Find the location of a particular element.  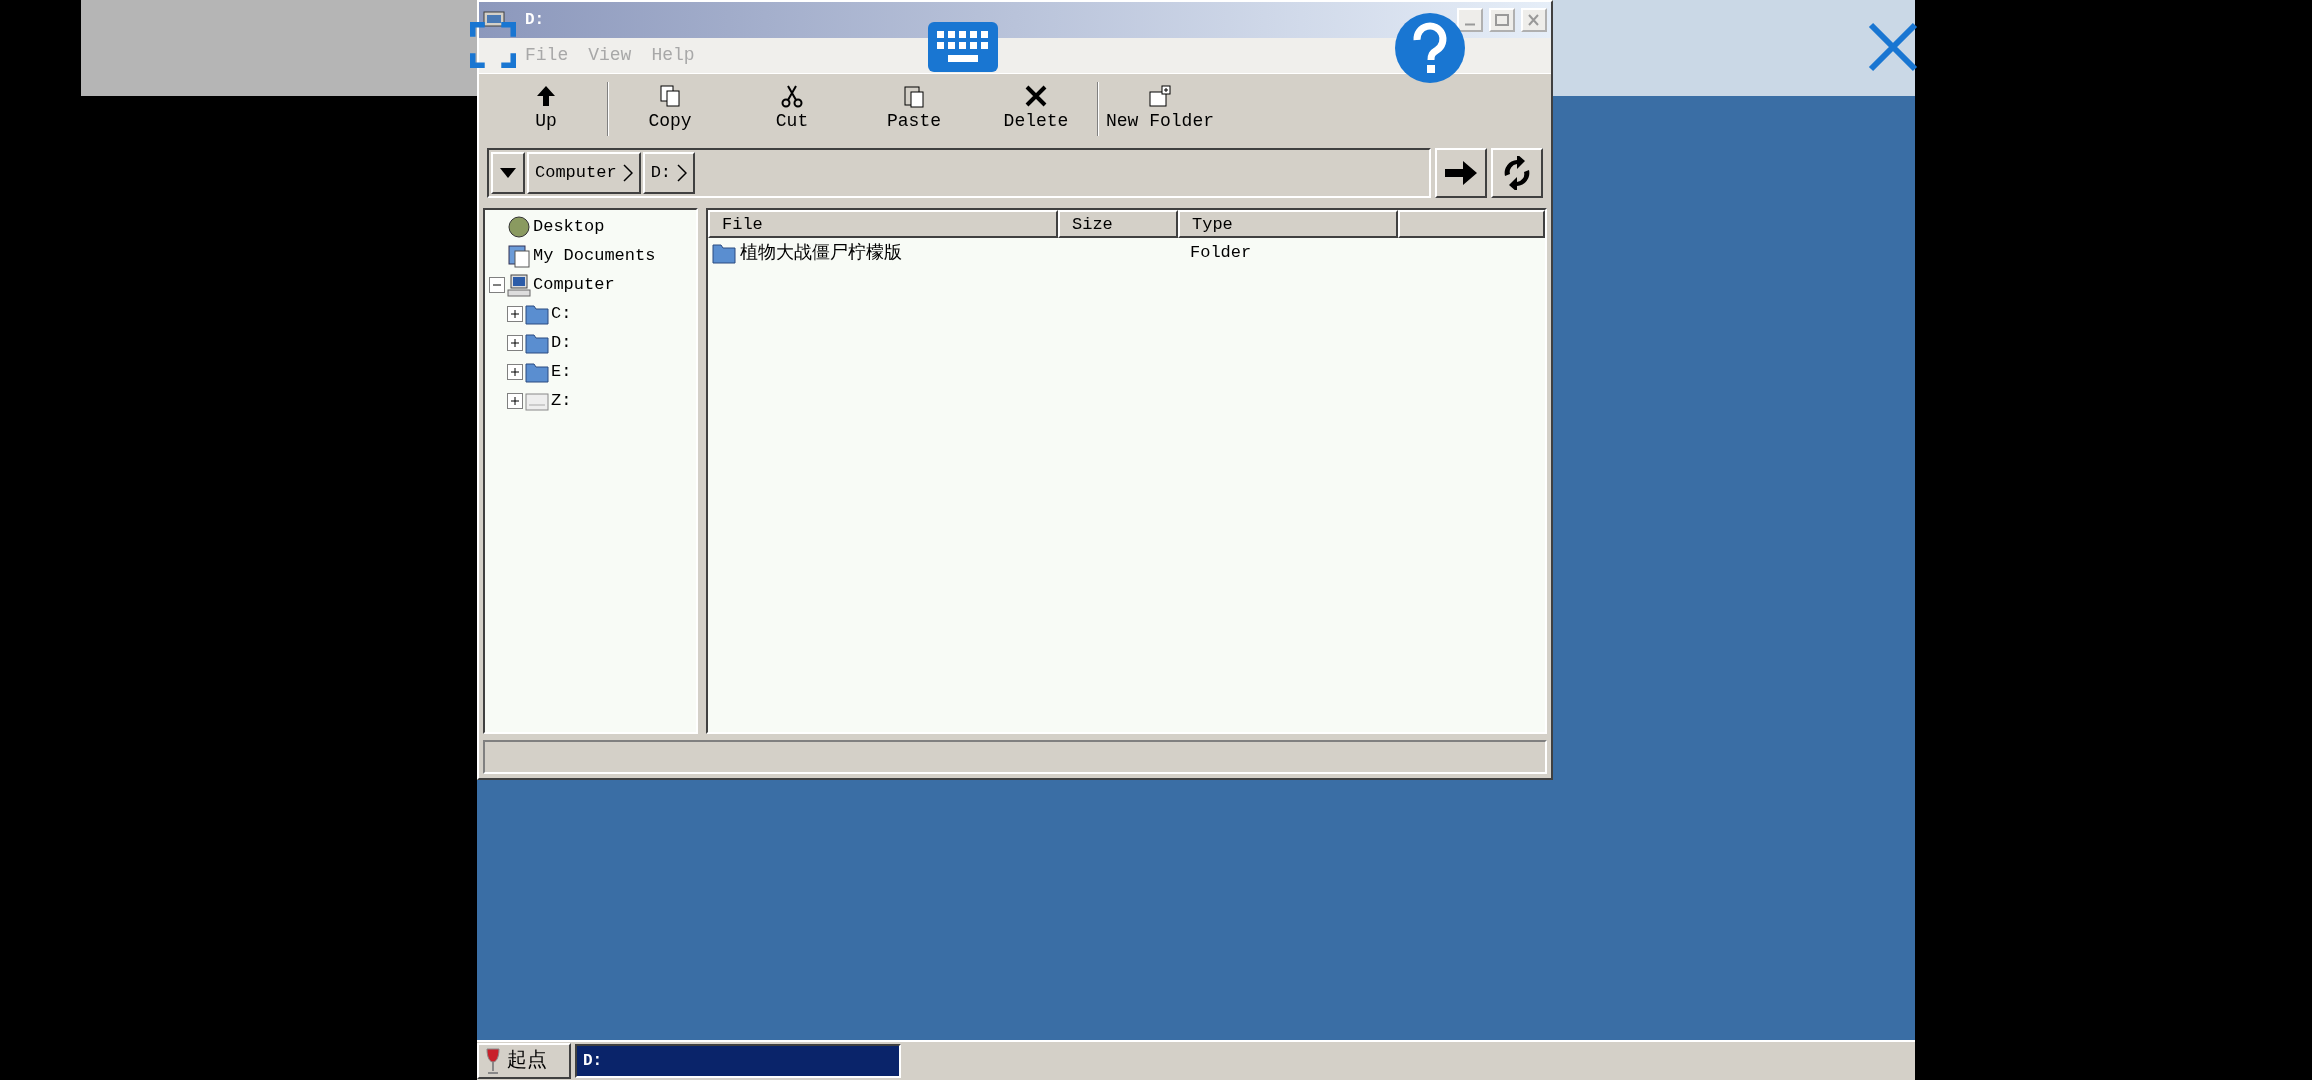

tree-item: Desktop is located at coordinates (569, 226).